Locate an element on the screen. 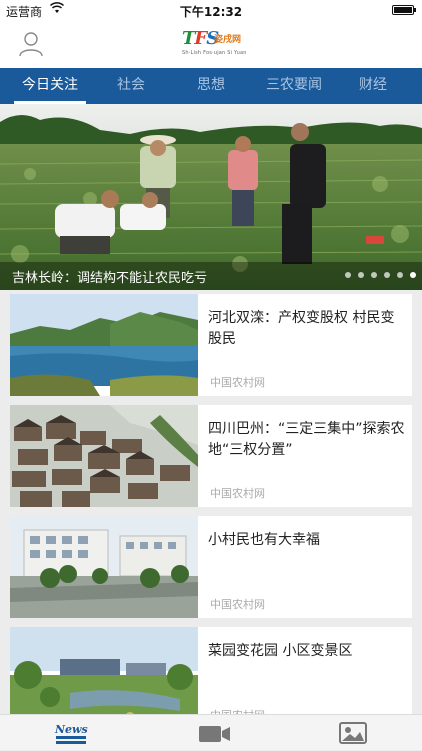 The height and width of the screenshot is (751, 422). carousel-dot-active is located at coordinates (413, 275).